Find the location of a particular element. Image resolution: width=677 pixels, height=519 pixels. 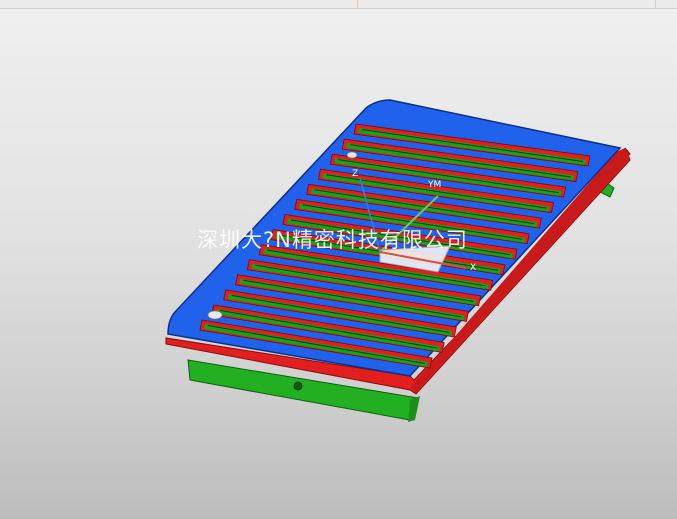

base-block-hole is located at coordinates (298, 386).